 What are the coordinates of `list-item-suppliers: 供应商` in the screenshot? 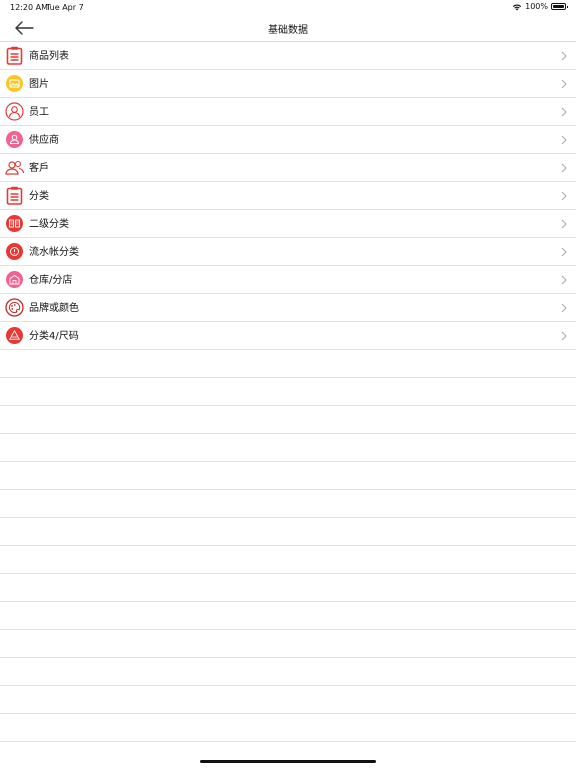 It's located at (288, 140).